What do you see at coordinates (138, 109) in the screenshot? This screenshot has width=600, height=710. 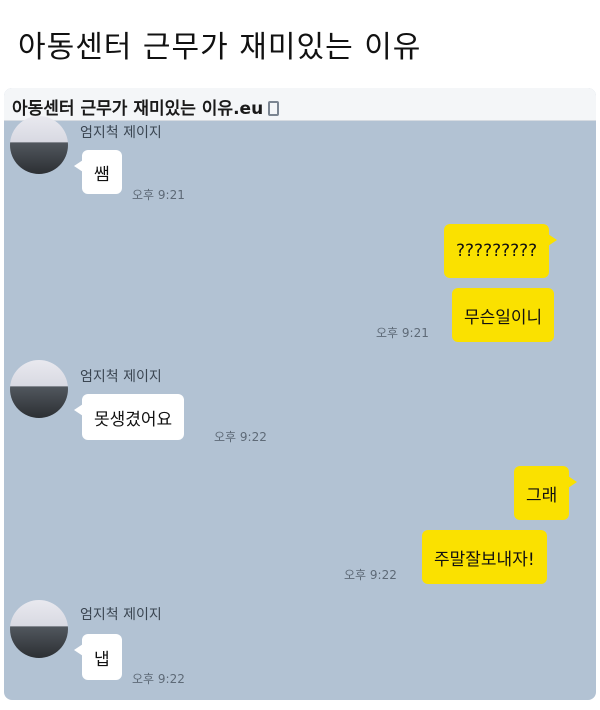 I see `chat-header-title-text: 아동센터 근무가 재미있는 이유.eu` at bounding box center [138, 109].